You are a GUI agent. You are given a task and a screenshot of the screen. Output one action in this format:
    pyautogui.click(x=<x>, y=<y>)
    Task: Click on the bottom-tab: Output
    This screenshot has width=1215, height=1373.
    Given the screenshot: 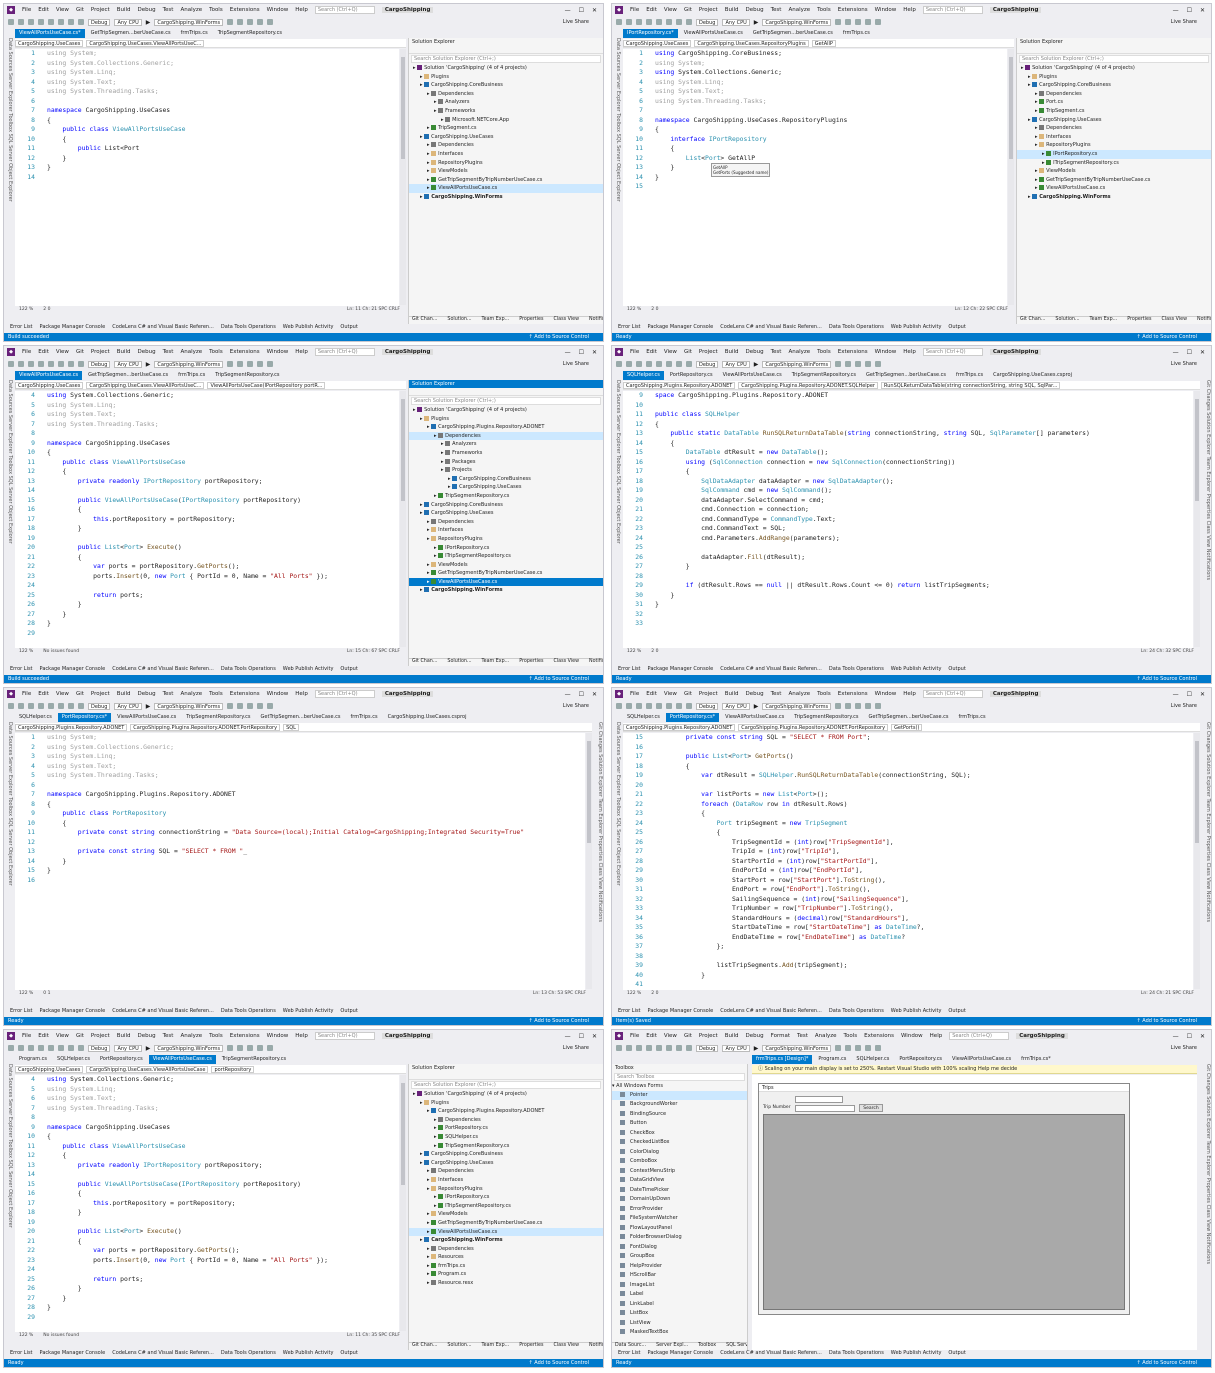 What is the action you would take?
    pyautogui.click(x=956, y=670)
    